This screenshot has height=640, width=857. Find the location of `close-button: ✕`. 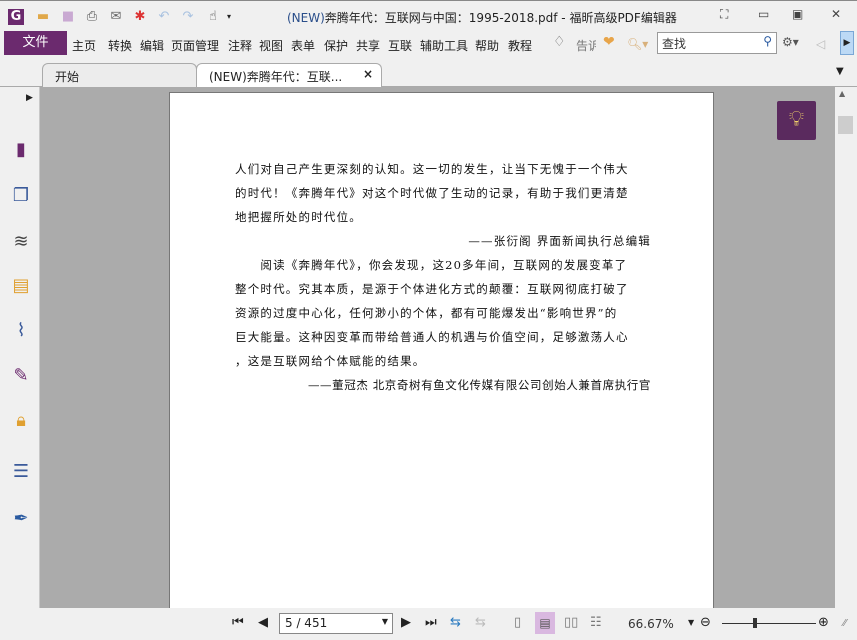

close-button: ✕ is located at coordinates (836, 14).